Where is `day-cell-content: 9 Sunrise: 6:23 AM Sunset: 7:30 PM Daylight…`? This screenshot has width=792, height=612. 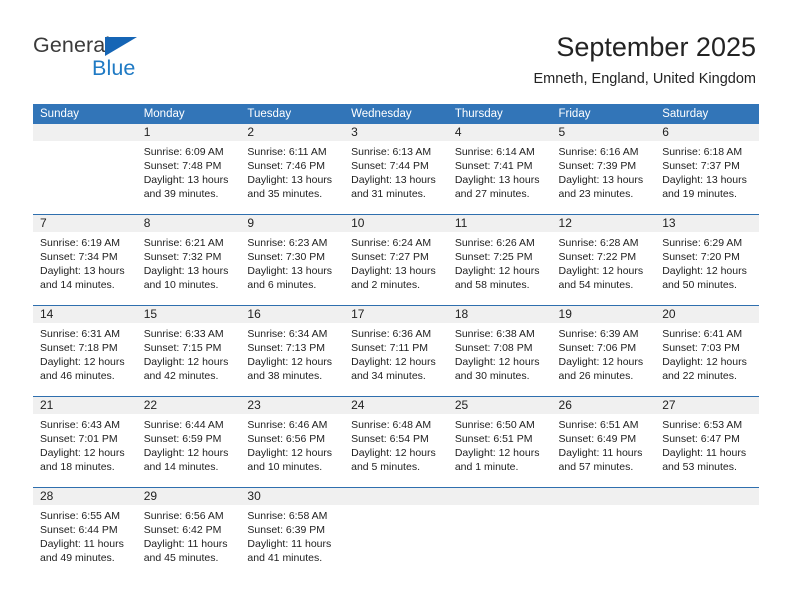
day-cell-content: 9 Sunrise: 6:23 AM Sunset: 7:30 PM Daylight… is located at coordinates (292, 260).